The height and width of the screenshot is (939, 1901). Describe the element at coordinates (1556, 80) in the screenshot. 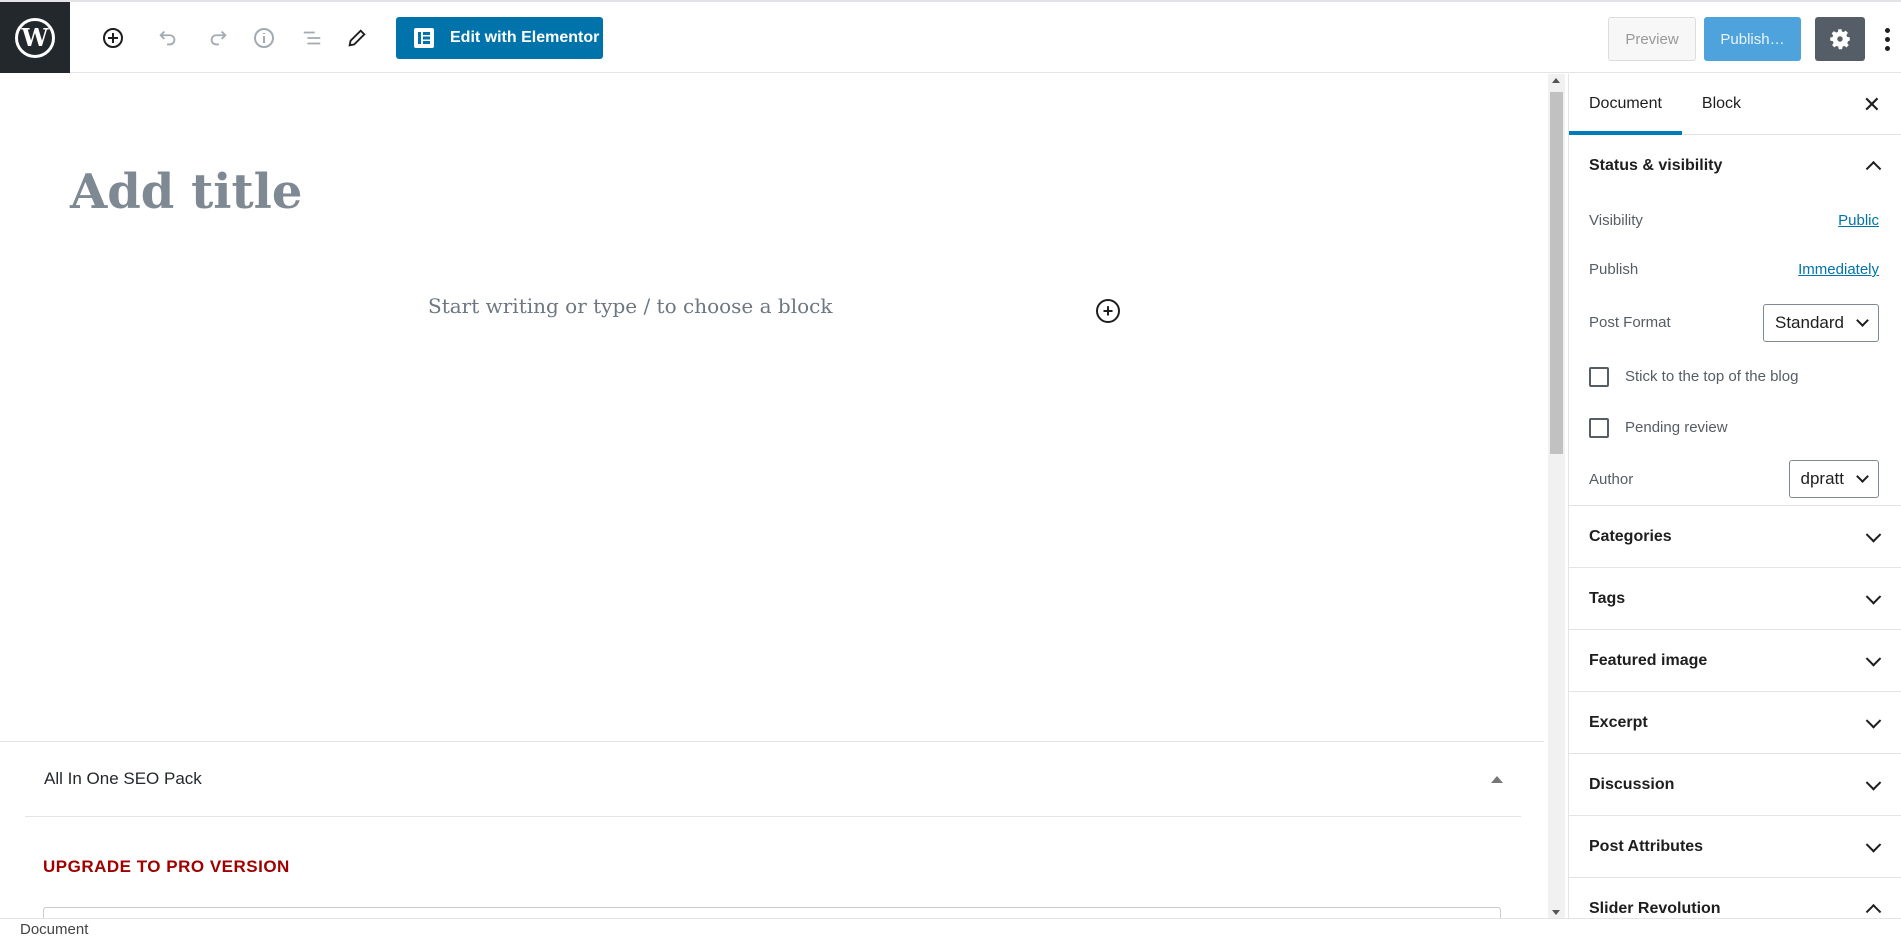

I see `scroll-up-icon` at that location.